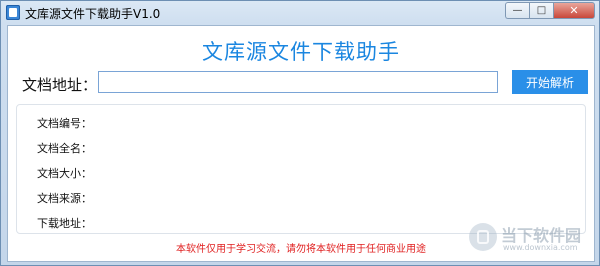 This screenshot has height=266, width=600. Describe the element at coordinates (301, 52) in the screenshot. I see `page-title: 文库源文件下载助手` at that location.